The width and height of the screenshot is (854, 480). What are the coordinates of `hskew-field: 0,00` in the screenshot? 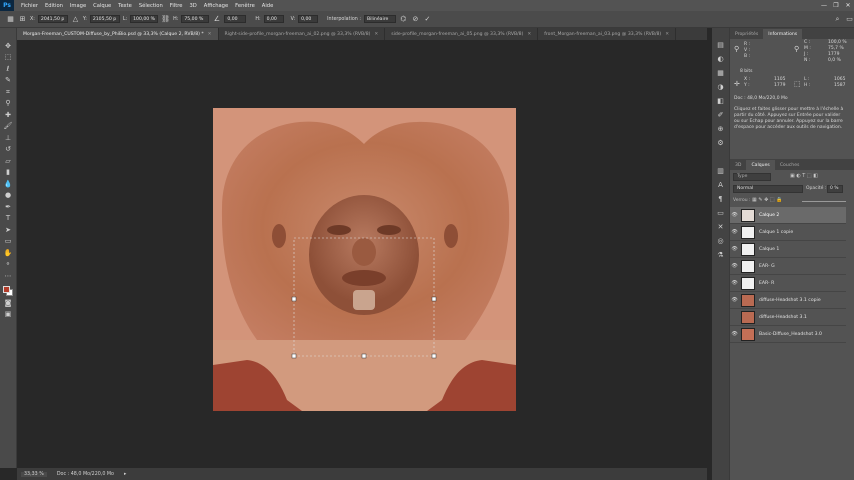 It's located at (273, 19).